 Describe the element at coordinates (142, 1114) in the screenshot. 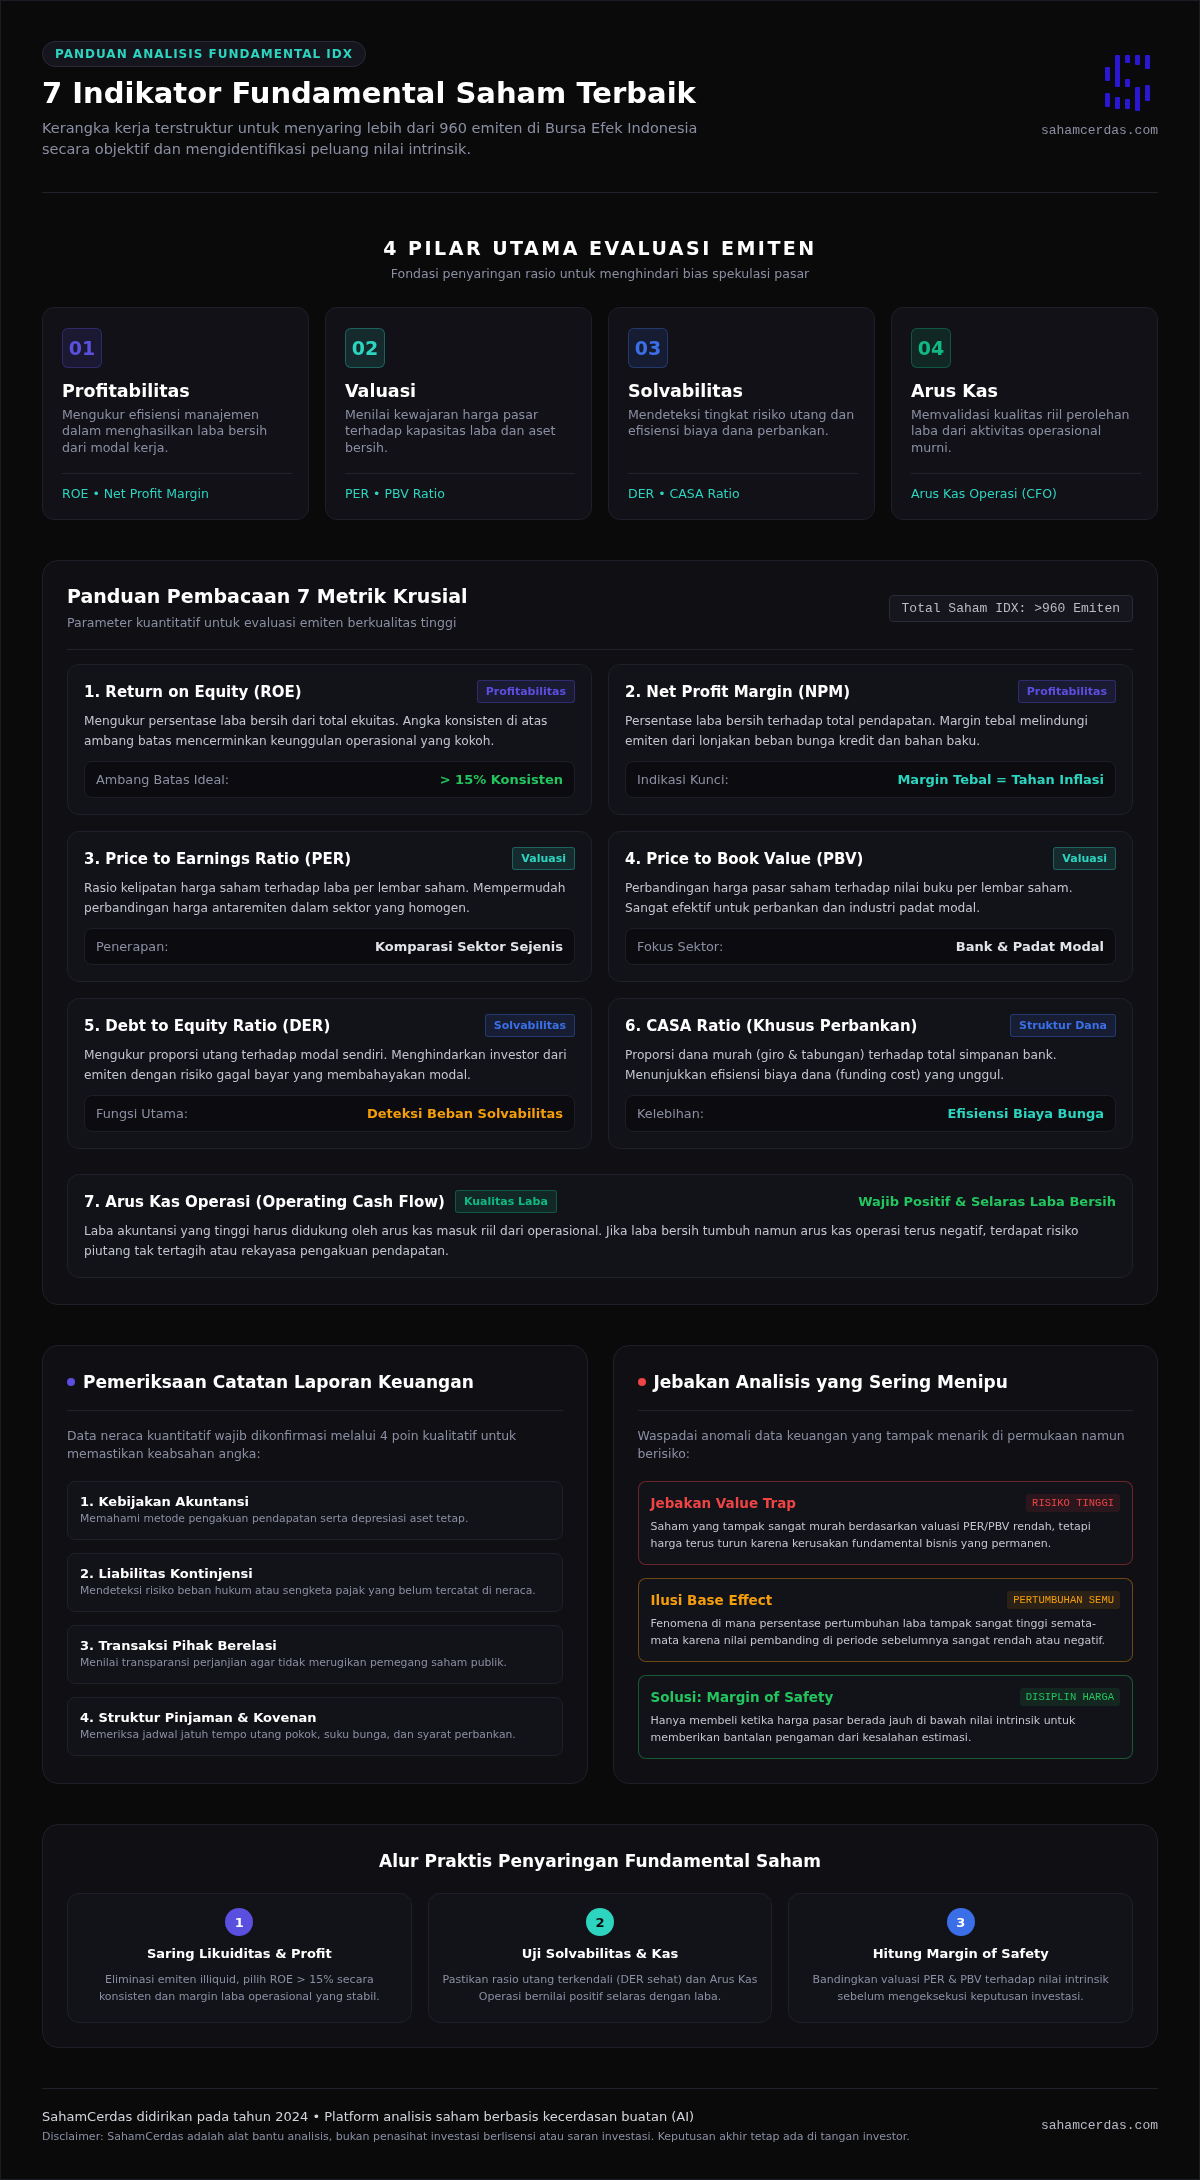

I see `value-label: Fungsi Utama:` at that location.